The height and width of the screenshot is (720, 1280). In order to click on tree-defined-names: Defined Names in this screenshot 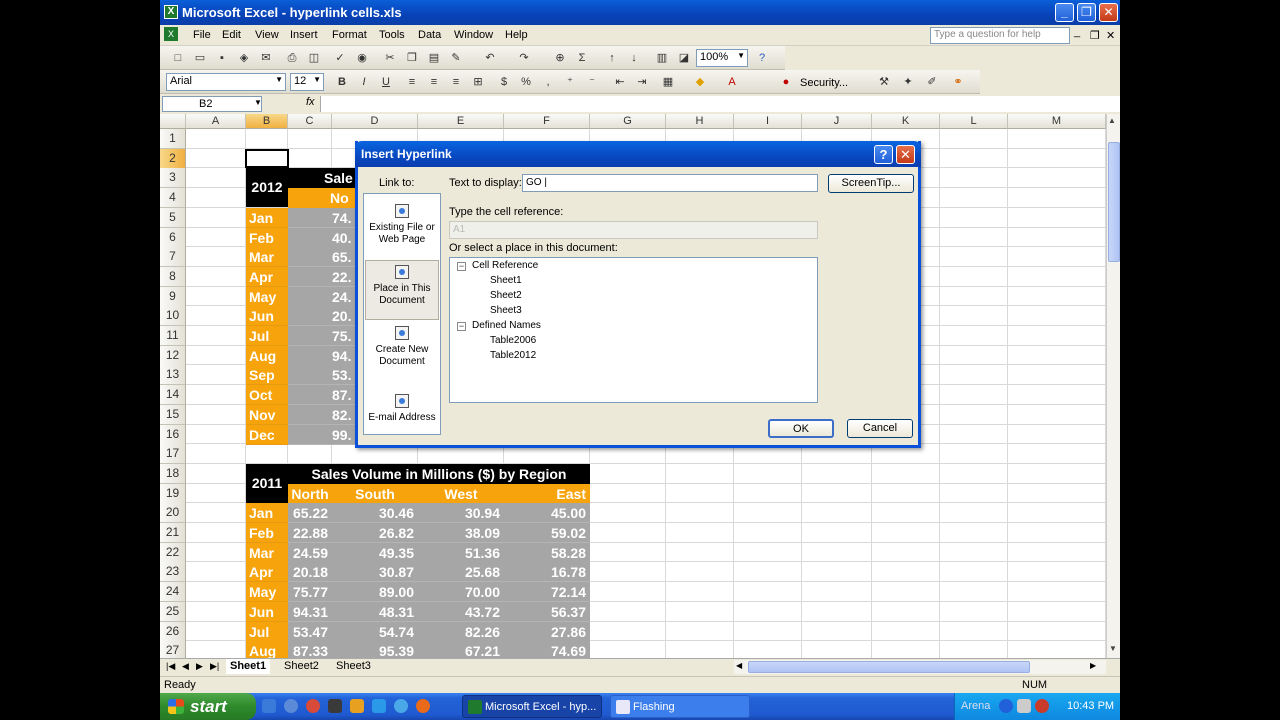, I will do `click(506, 325)`.